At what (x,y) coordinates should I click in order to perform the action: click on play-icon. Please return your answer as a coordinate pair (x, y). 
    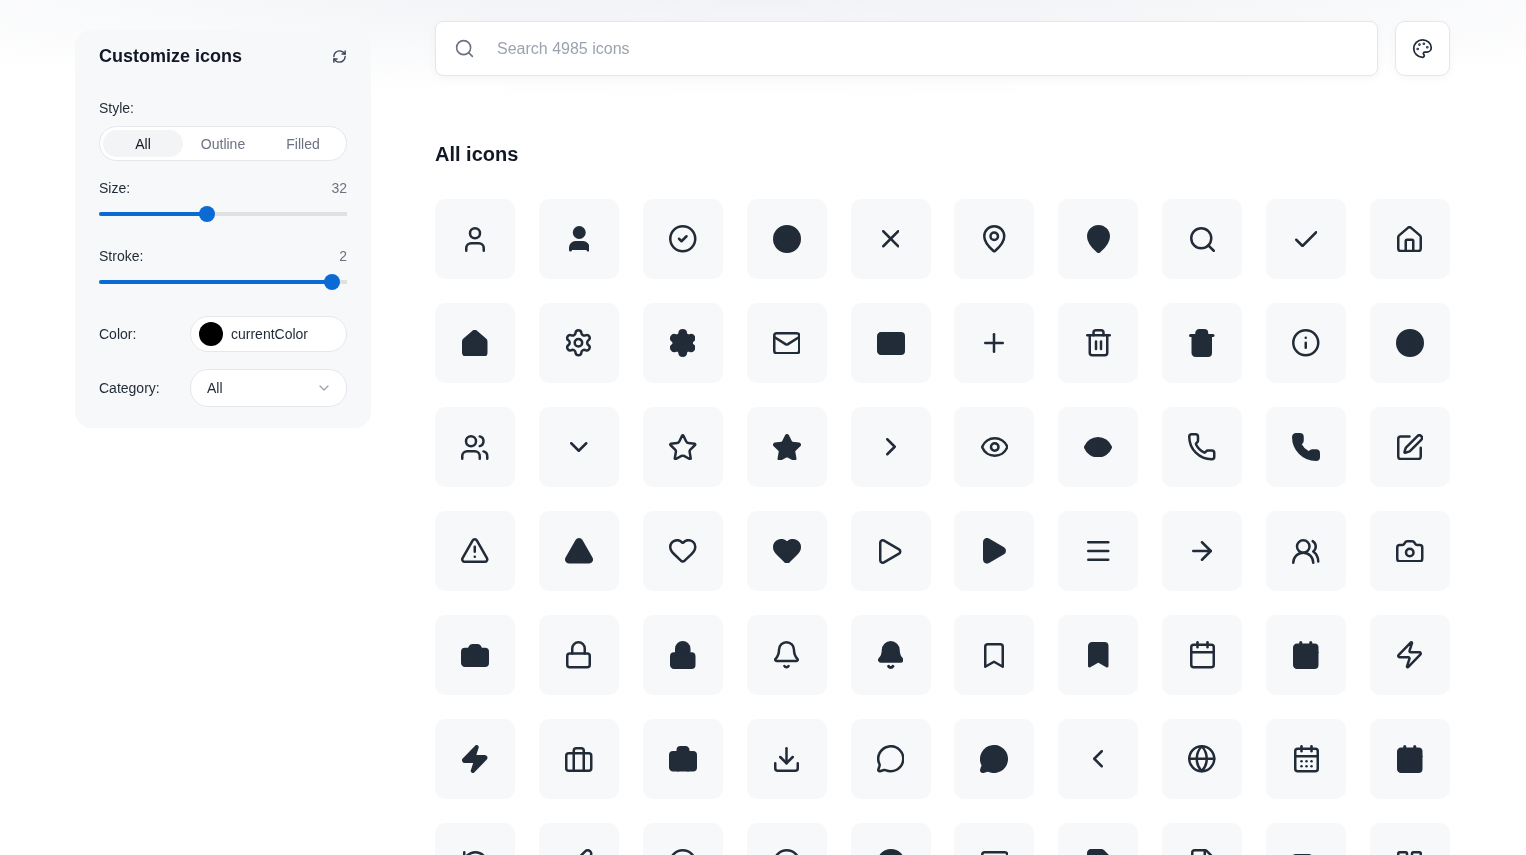
    Looking at the image, I should click on (890, 551).